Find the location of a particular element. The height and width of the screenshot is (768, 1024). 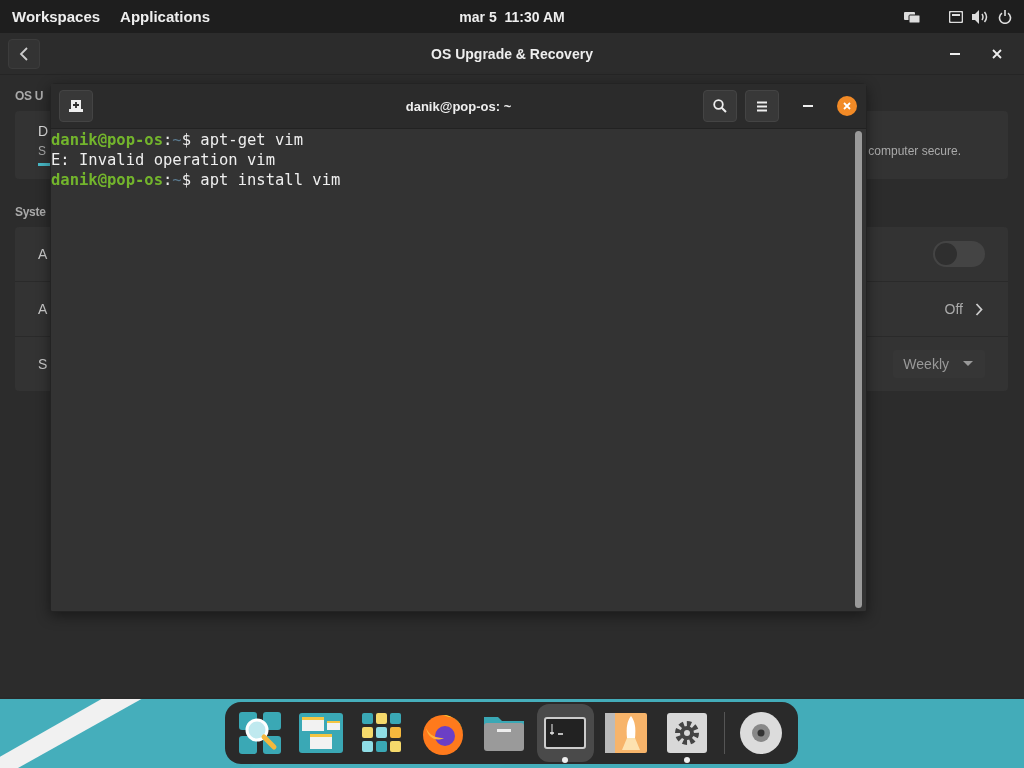

terminal-line: danik@pop-os:~$ apt install vim is located at coordinates (196, 180).